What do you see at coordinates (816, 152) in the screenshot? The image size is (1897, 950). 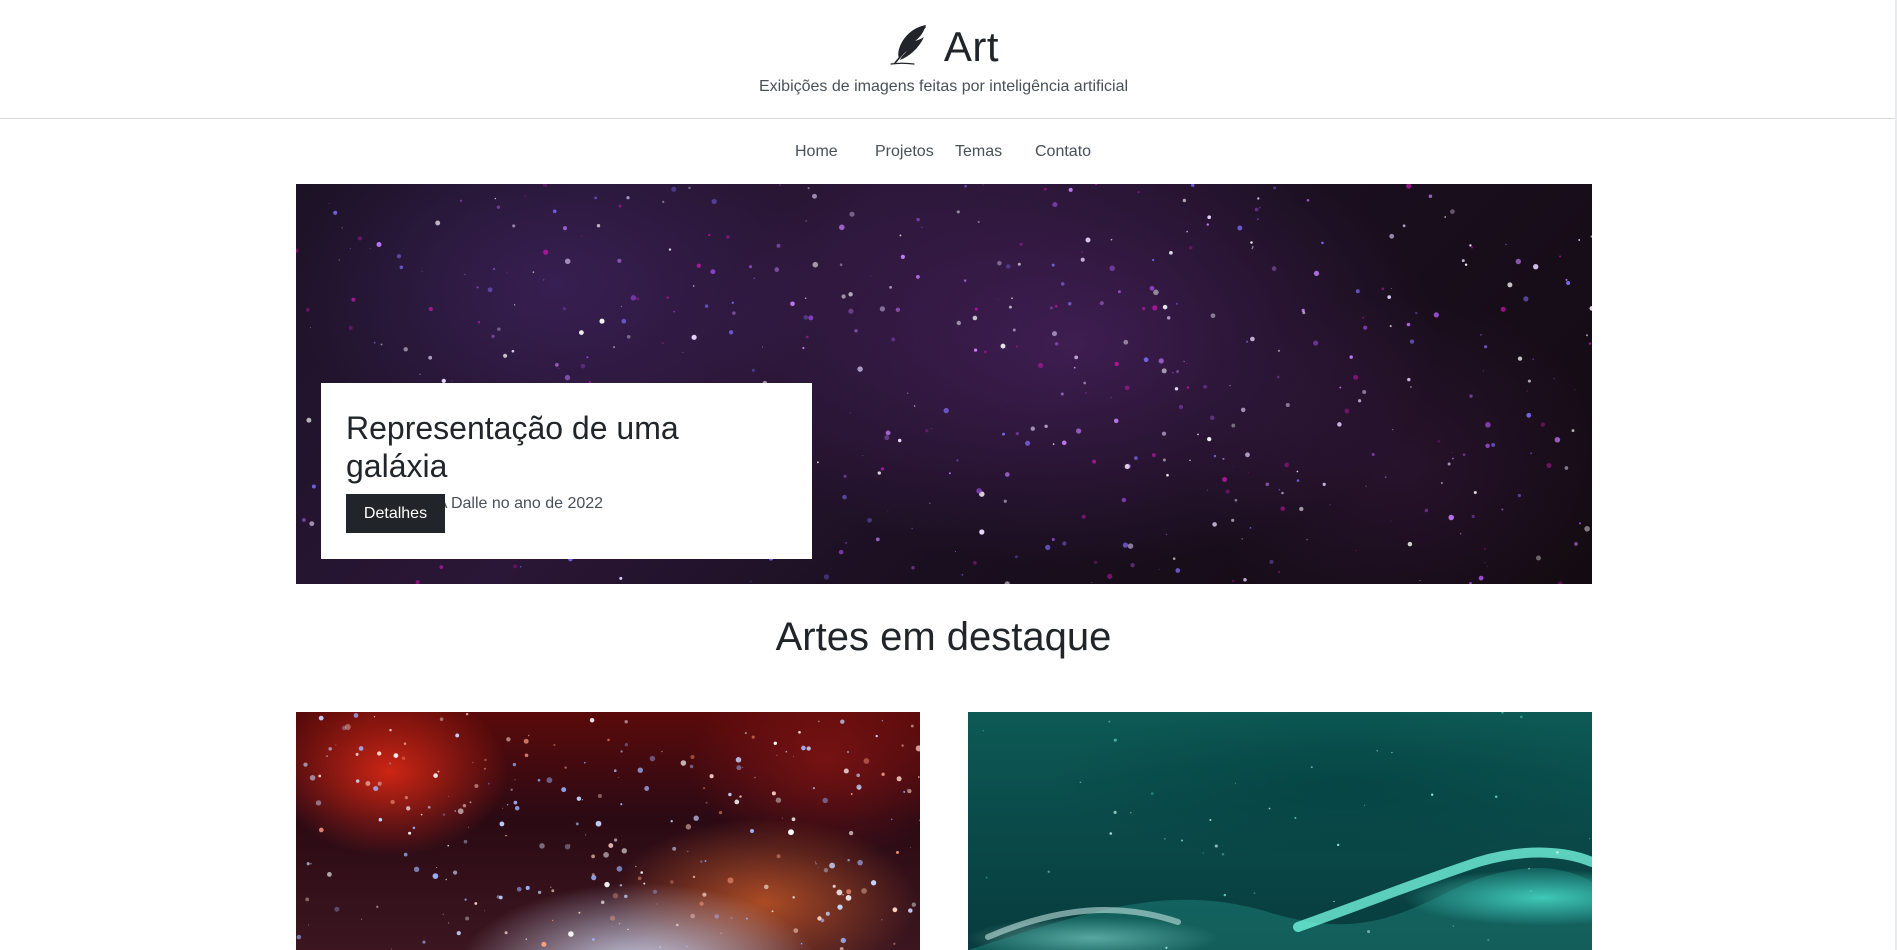 I see `nav-home: Home` at bounding box center [816, 152].